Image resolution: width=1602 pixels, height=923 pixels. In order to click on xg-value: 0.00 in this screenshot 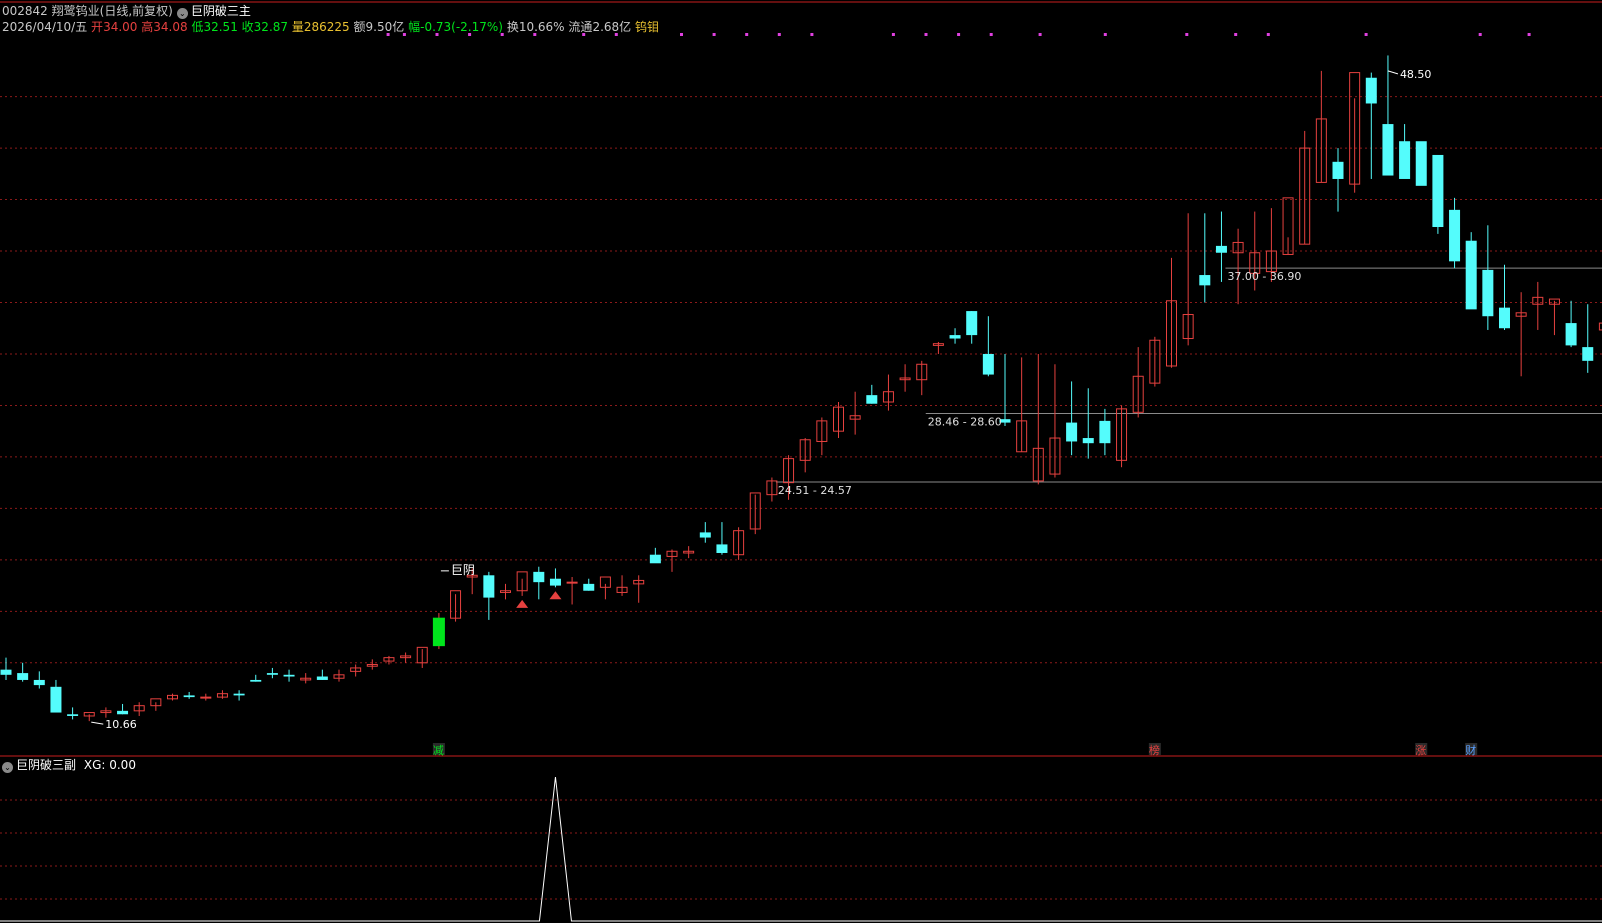, I will do `click(122, 765)`.